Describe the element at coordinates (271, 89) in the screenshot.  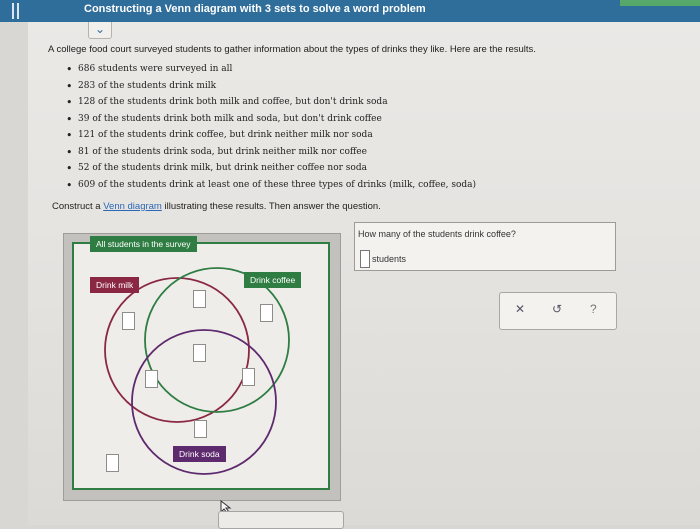
I see `list-item: 283 of the students drink milk` at that location.